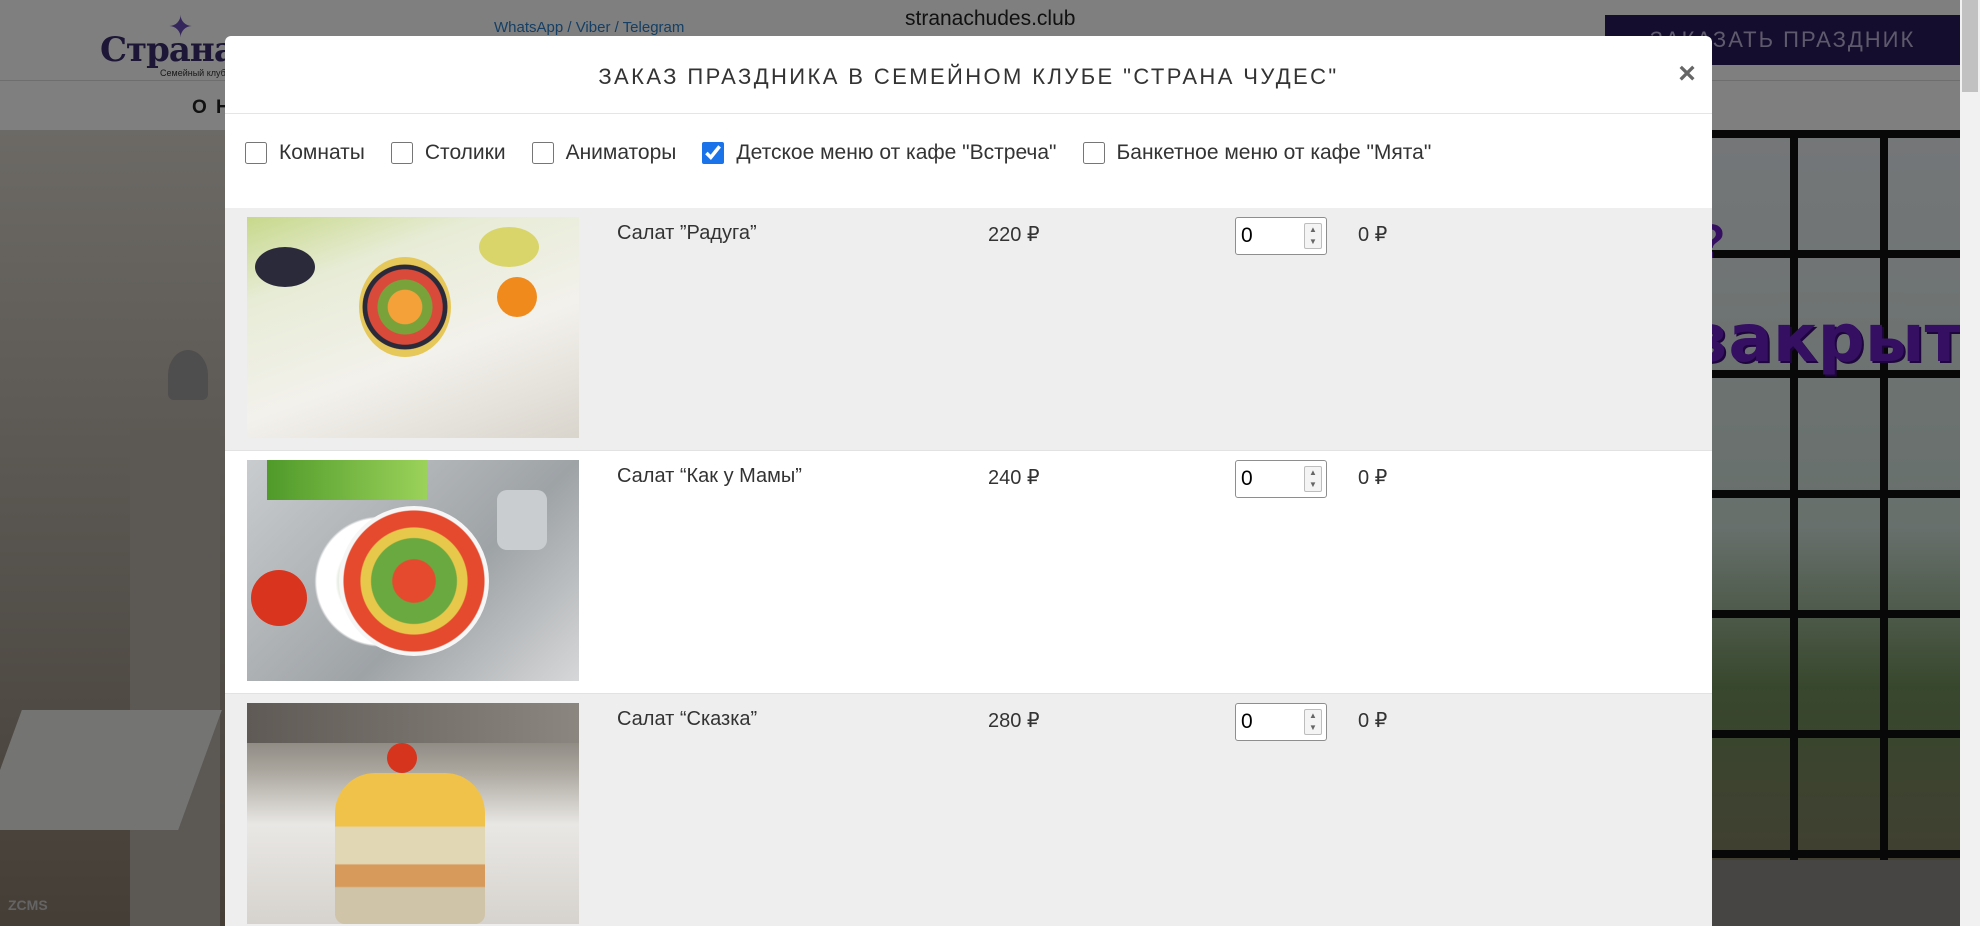 The height and width of the screenshot is (926, 1980). I want to click on filter-label: Банкетное меню от кафе "Мята", so click(1274, 152).